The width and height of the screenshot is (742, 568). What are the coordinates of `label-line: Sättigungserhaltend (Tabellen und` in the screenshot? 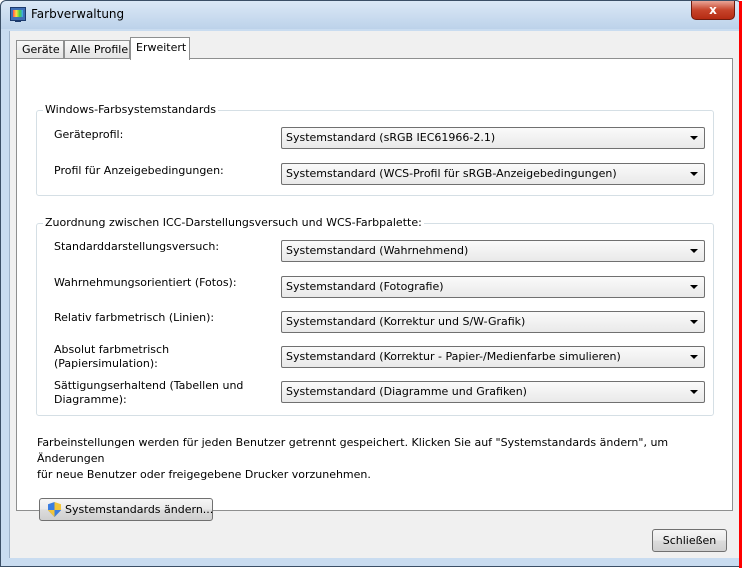 It's located at (149, 385).